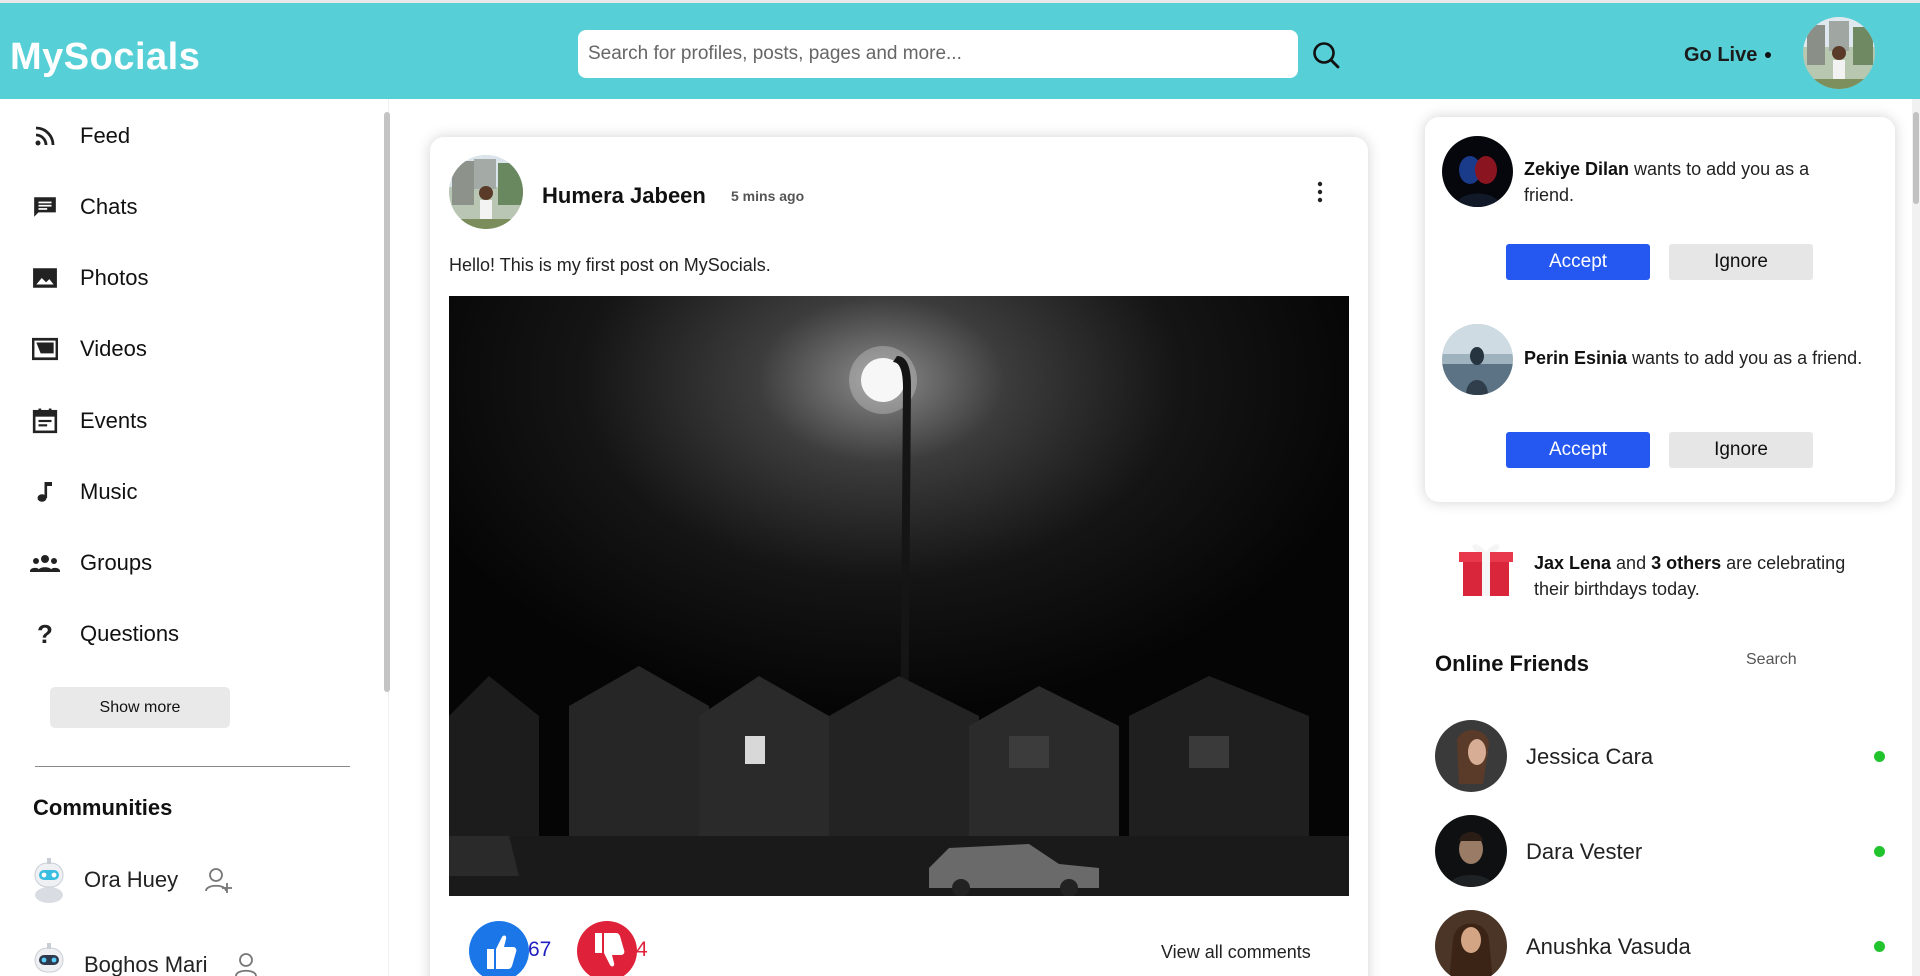 The image size is (1920, 976). What do you see at coordinates (105, 135) in the screenshot?
I see `sidebar-item-label: Feed` at bounding box center [105, 135].